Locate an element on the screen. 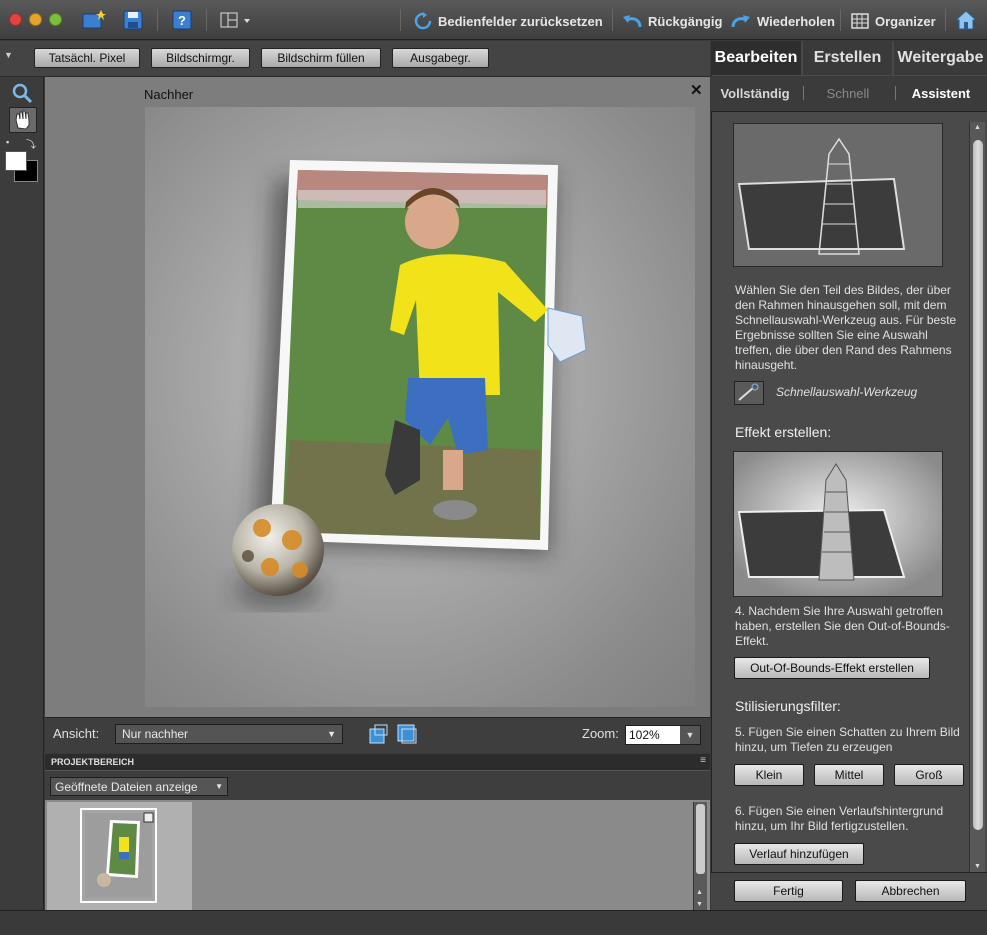 Image resolution: width=987 pixels, height=935 pixels. show-files-dropdown: Geöffnete Dateien anzeige ▼ is located at coordinates (139, 786).